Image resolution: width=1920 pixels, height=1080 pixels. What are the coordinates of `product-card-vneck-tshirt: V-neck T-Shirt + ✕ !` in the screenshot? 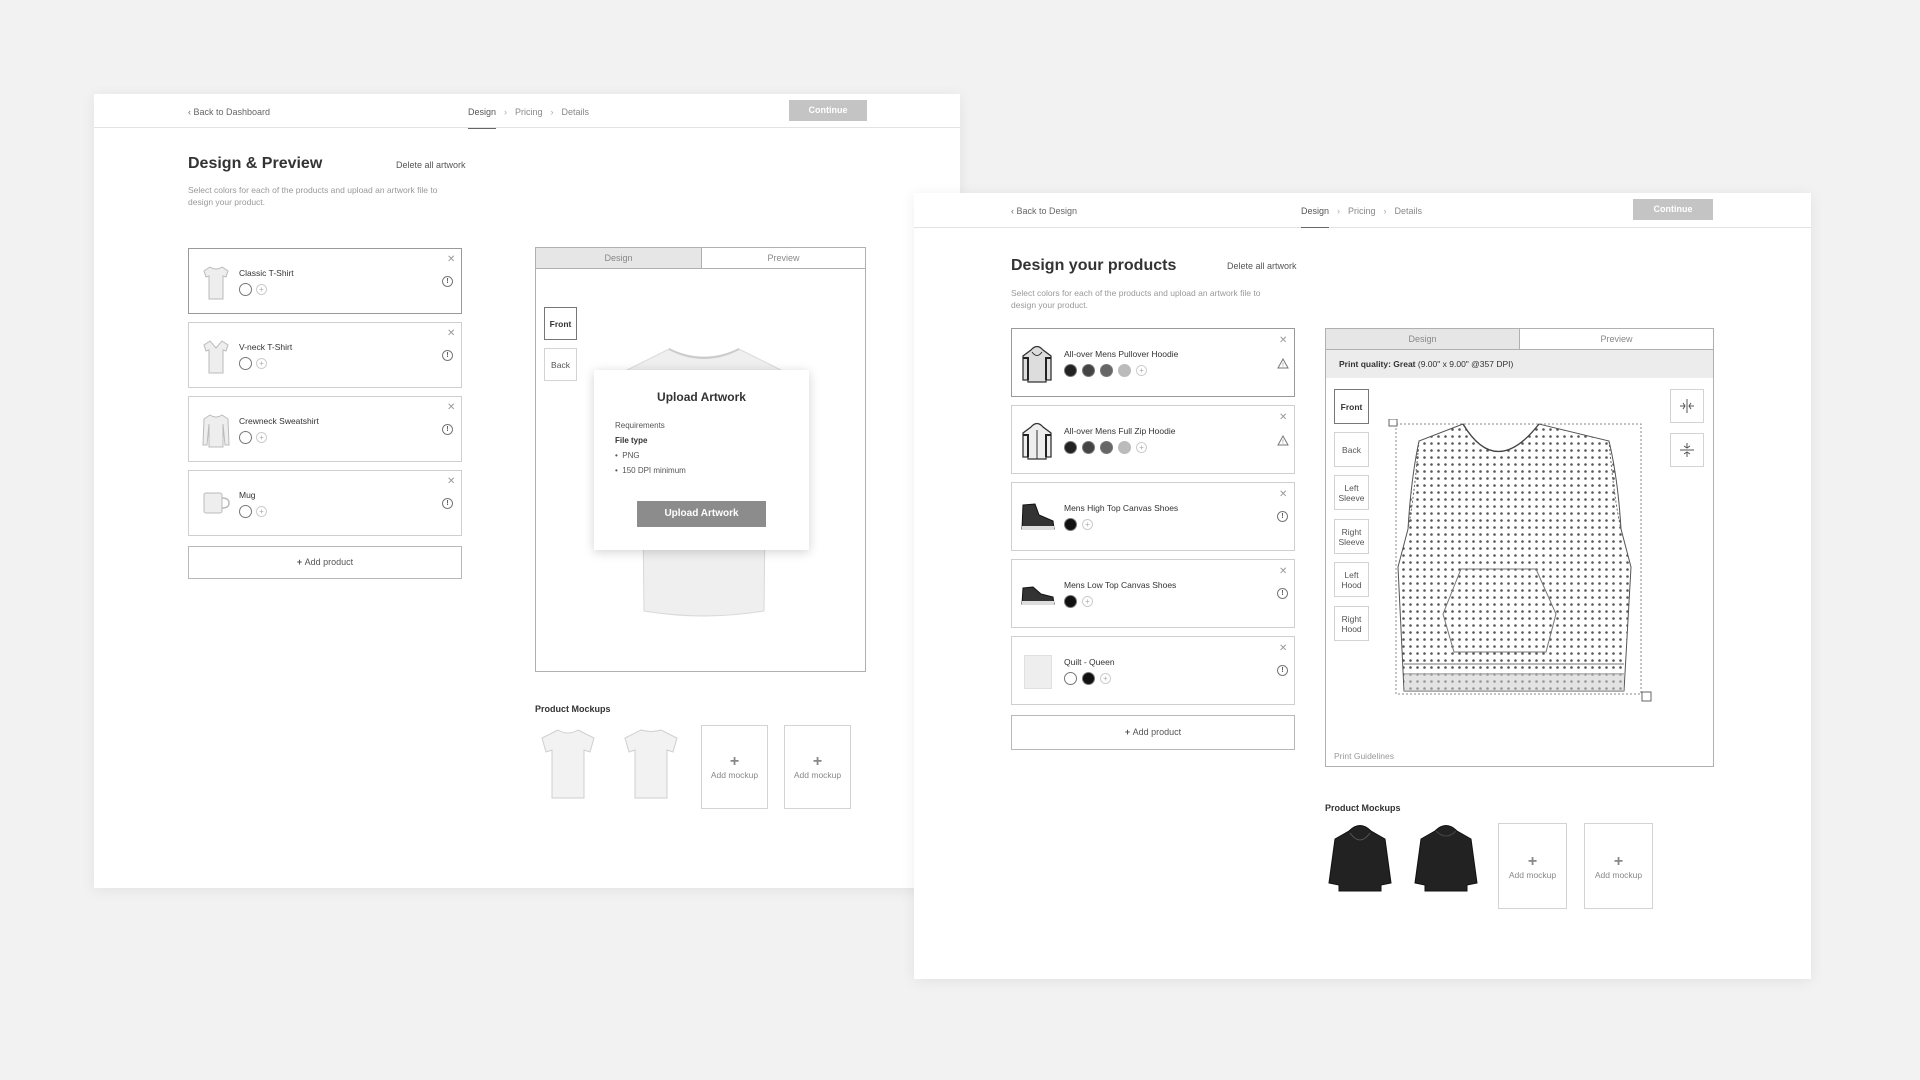 It's located at (325, 355).